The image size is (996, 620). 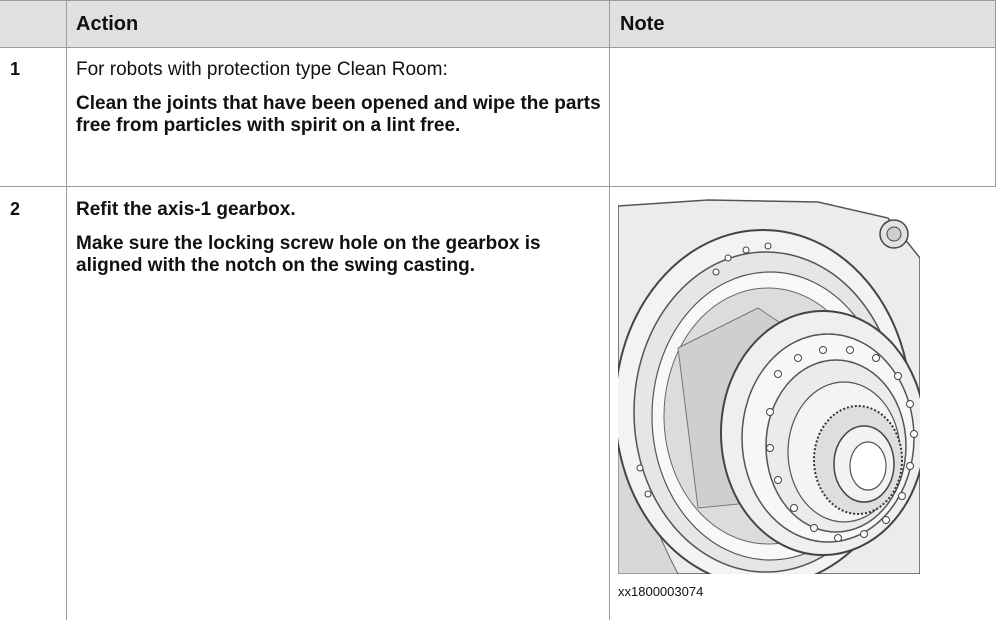 I want to click on table-header: Action Note, so click(x=498, y=24).